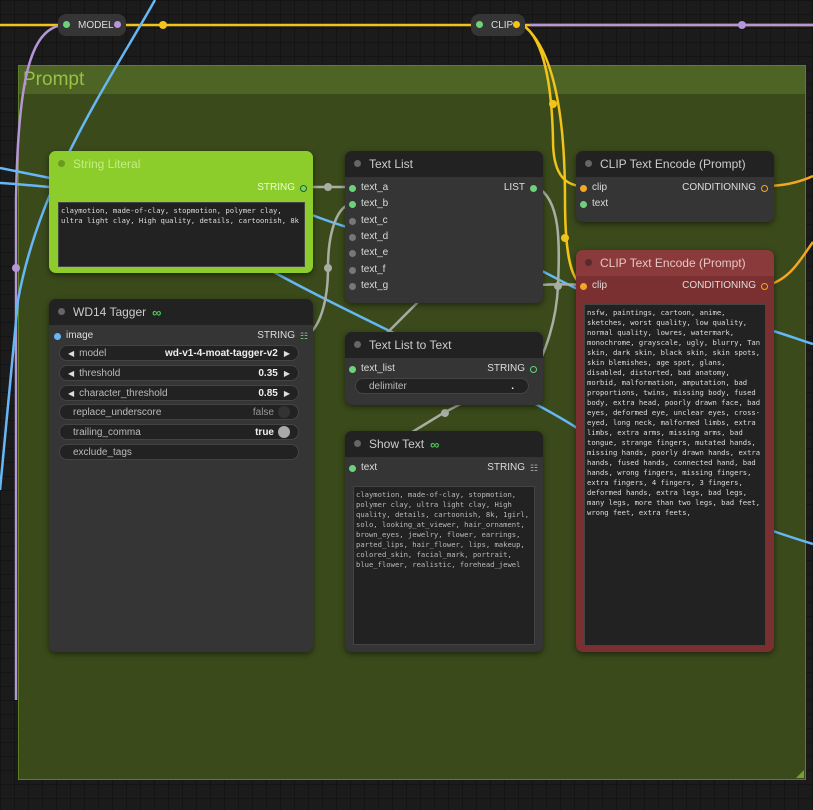  I want to click on input-text-d: text_d, so click(368, 237).